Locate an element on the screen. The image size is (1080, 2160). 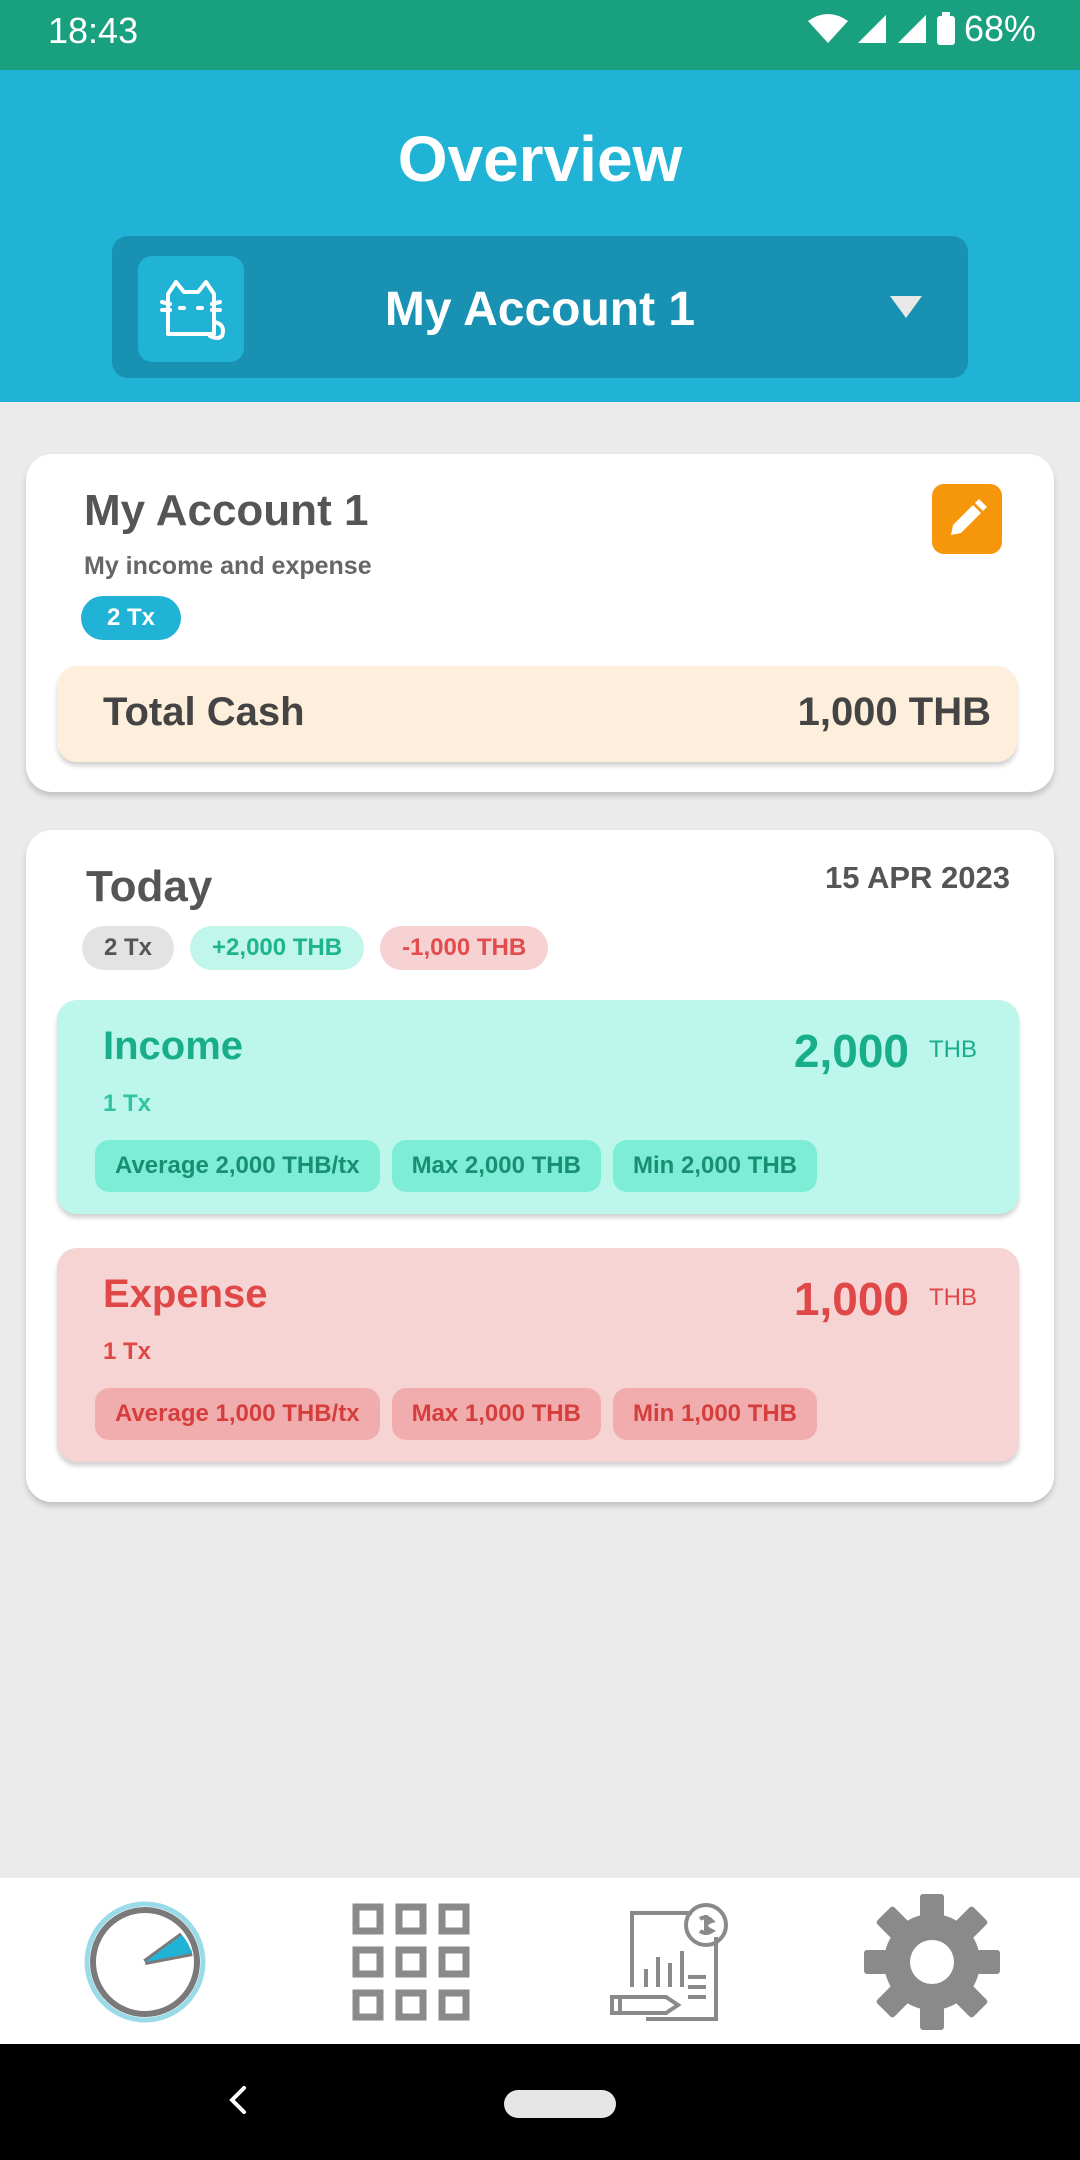
income-average-chip: Average 2,000 THB/tx is located at coordinates (237, 1166).